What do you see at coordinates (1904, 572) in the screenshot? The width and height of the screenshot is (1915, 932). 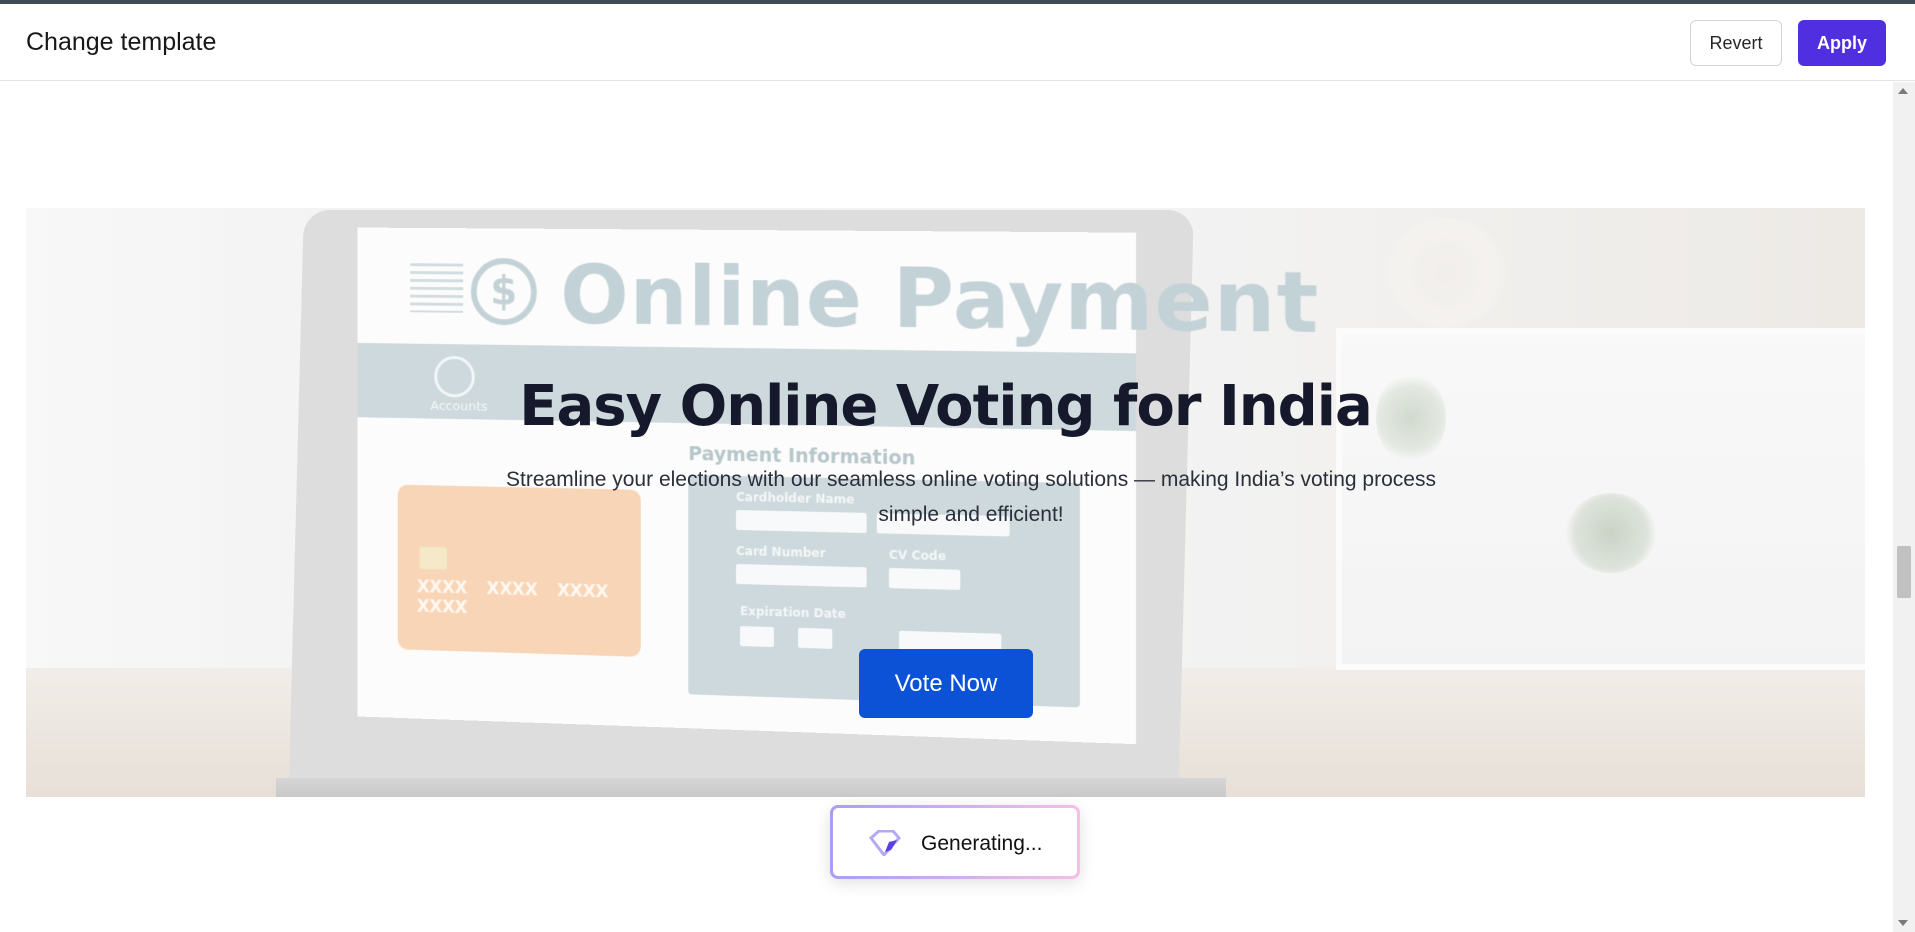 I see `scrollbar-thumb` at bounding box center [1904, 572].